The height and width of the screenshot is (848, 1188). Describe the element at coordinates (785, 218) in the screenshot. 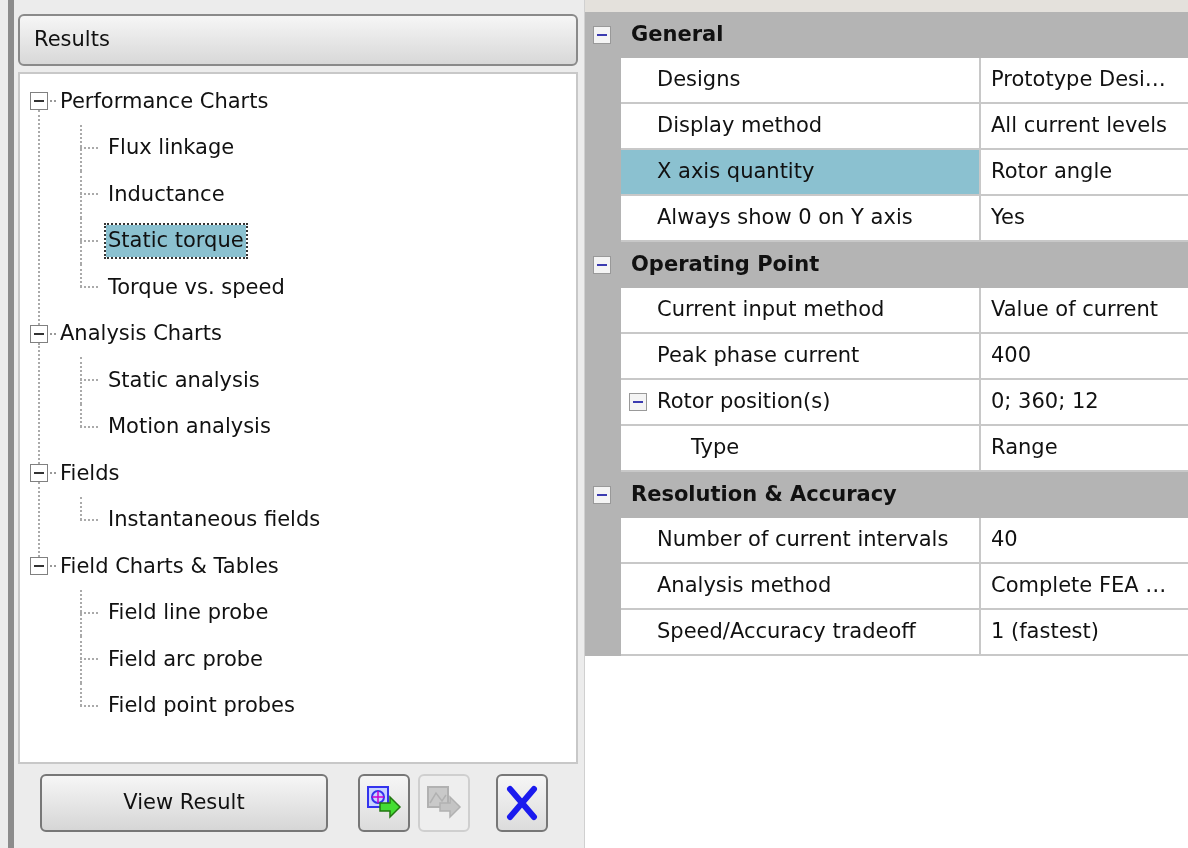

I see `property-label: Always show 0 on Y axis` at that location.